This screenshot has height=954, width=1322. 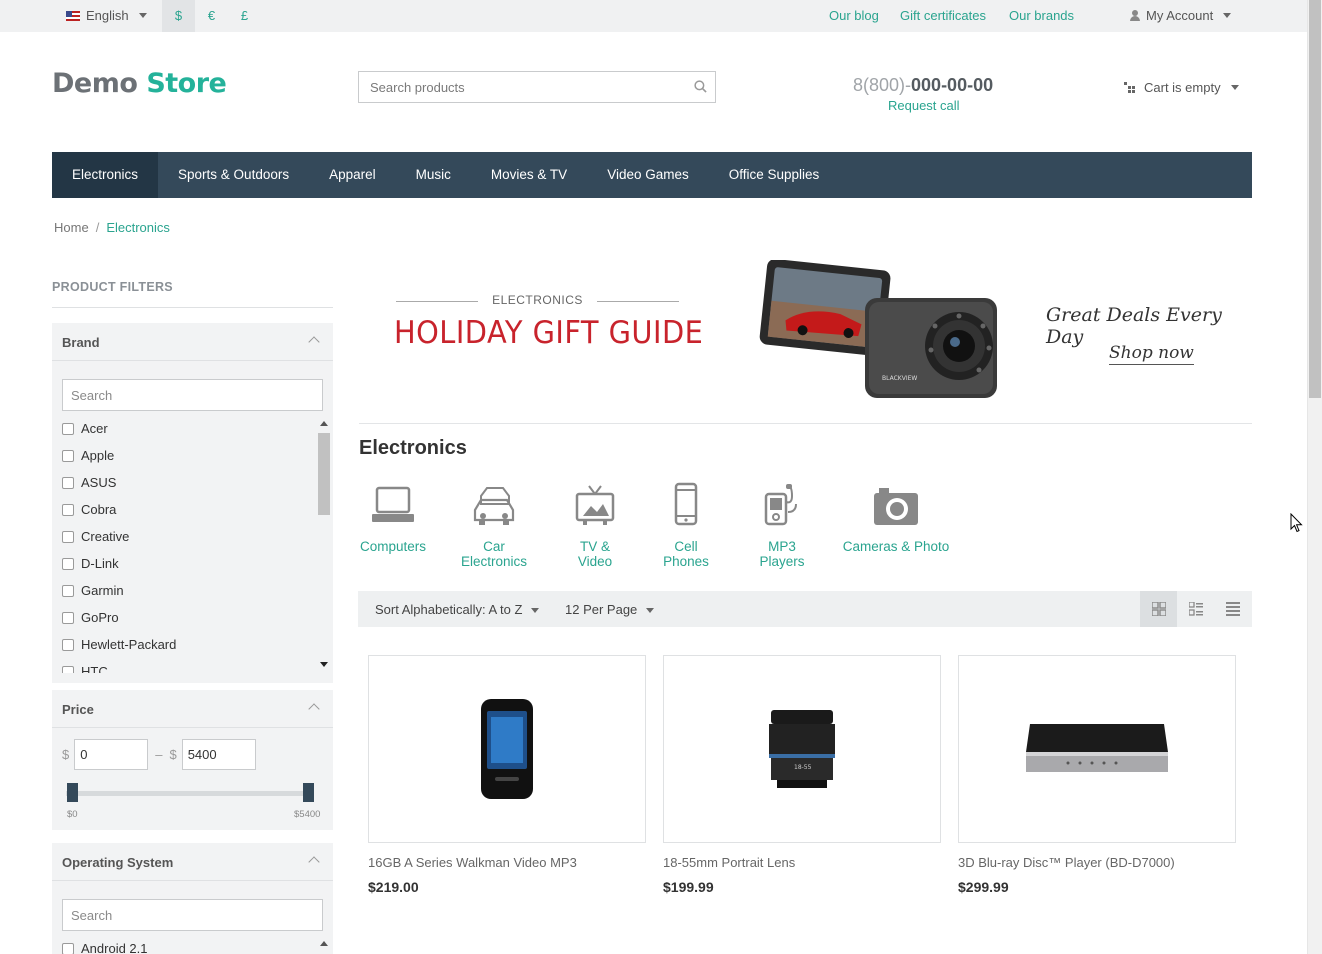 What do you see at coordinates (189, 596) in the screenshot?
I see `brand-option: Garmin` at bounding box center [189, 596].